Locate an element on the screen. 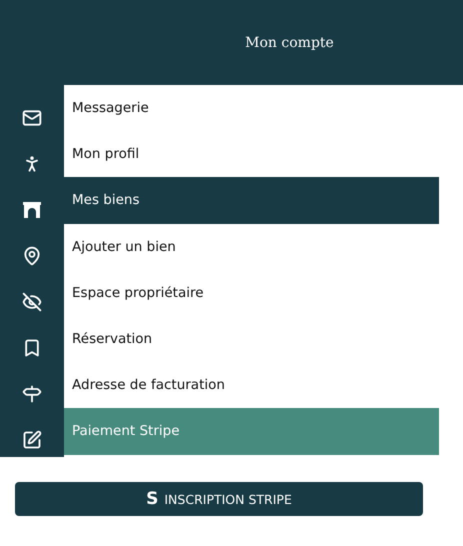 The height and width of the screenshot is (546, 463). stripe-signup-button: S INSCRIPTION STRIPE is located at coordinates (219, 499).